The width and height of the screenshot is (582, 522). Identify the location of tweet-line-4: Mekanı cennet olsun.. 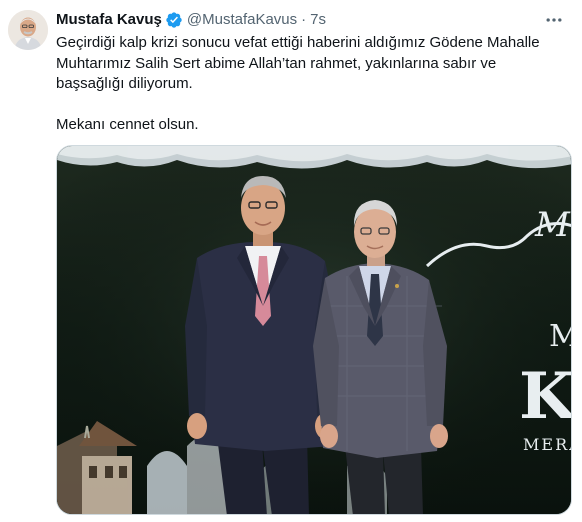
(127, 124).